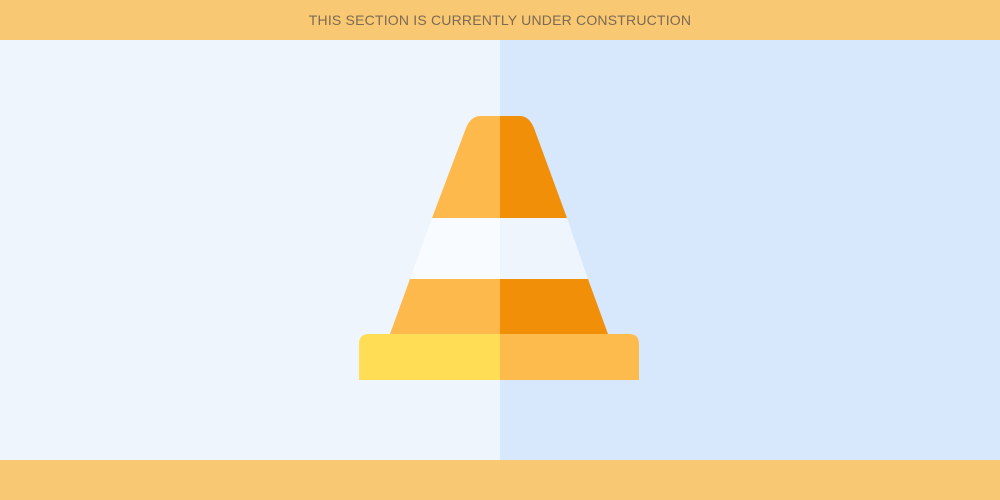  Describe the element at coordinates (554, 306) in the screenshot. I see `cone-lower-right` at that location.